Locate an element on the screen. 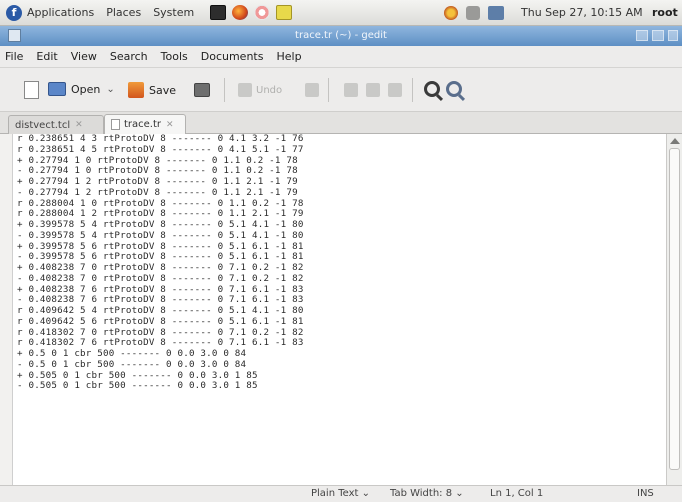 This screenshot has height=502, width=682. language-selector: Plain Text ⌄ is located at coordinates (340, 493).